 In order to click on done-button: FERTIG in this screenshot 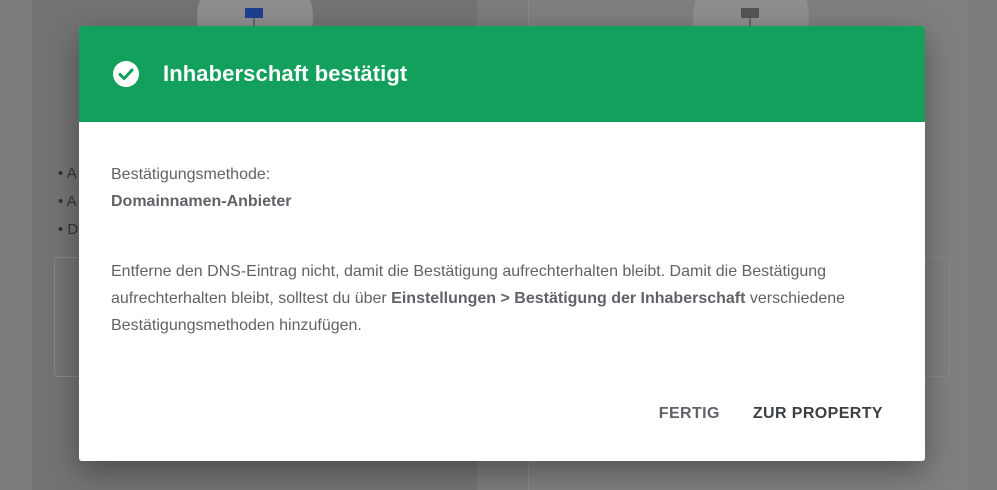, I will do `click(689, 414)`.